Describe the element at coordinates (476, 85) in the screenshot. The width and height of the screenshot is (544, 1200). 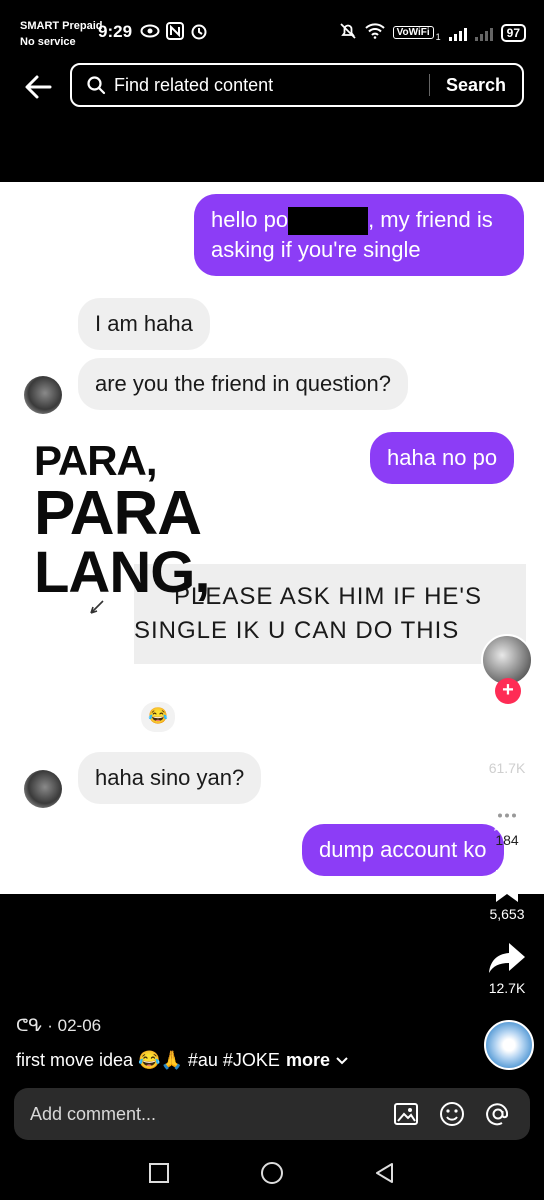
I see `search-button: Search` at that location.